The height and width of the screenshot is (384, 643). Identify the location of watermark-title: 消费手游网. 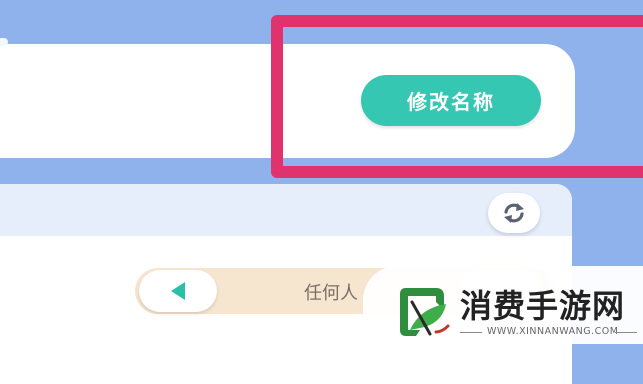
(543, 306).